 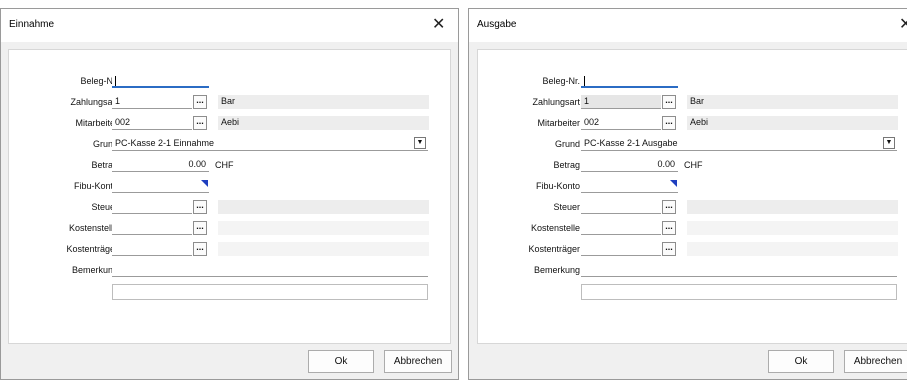 I want to click on title-bar: Ausgabe ✕, so click(x=688, y=25).